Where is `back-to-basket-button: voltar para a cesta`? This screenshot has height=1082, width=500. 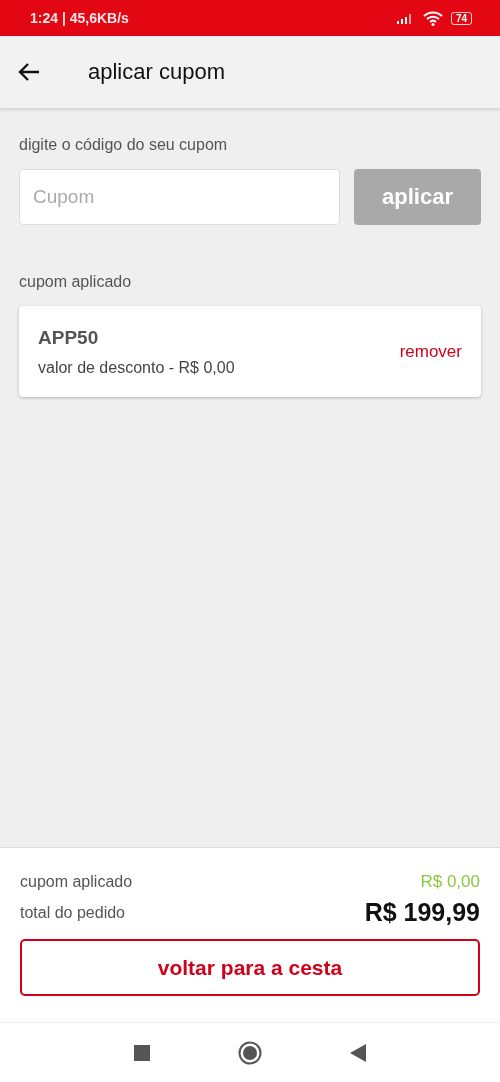
back-to-basket-button: voltar para a cesta is located at coordinates (250, 967).